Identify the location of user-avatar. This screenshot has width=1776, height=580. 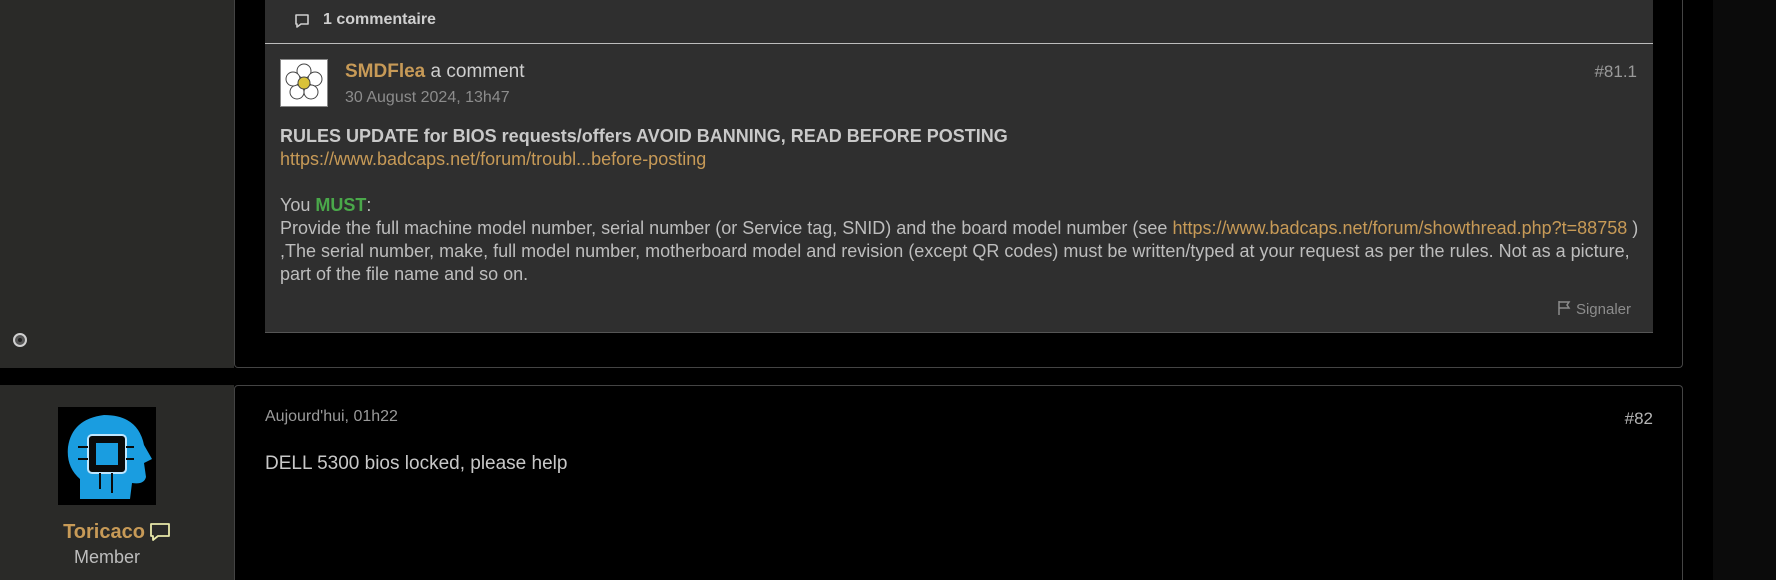
(107, 456).